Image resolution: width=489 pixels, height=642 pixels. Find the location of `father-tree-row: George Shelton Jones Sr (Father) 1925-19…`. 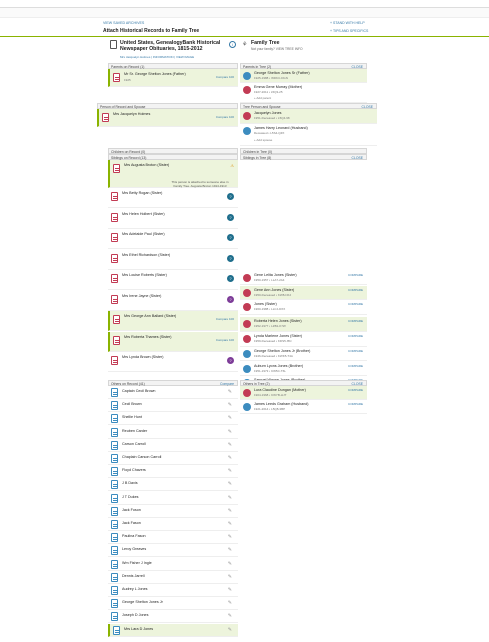

father-tree-row: George Shelton Jones Sr (Father) 1925-19… is located at coordinates (303, 76).